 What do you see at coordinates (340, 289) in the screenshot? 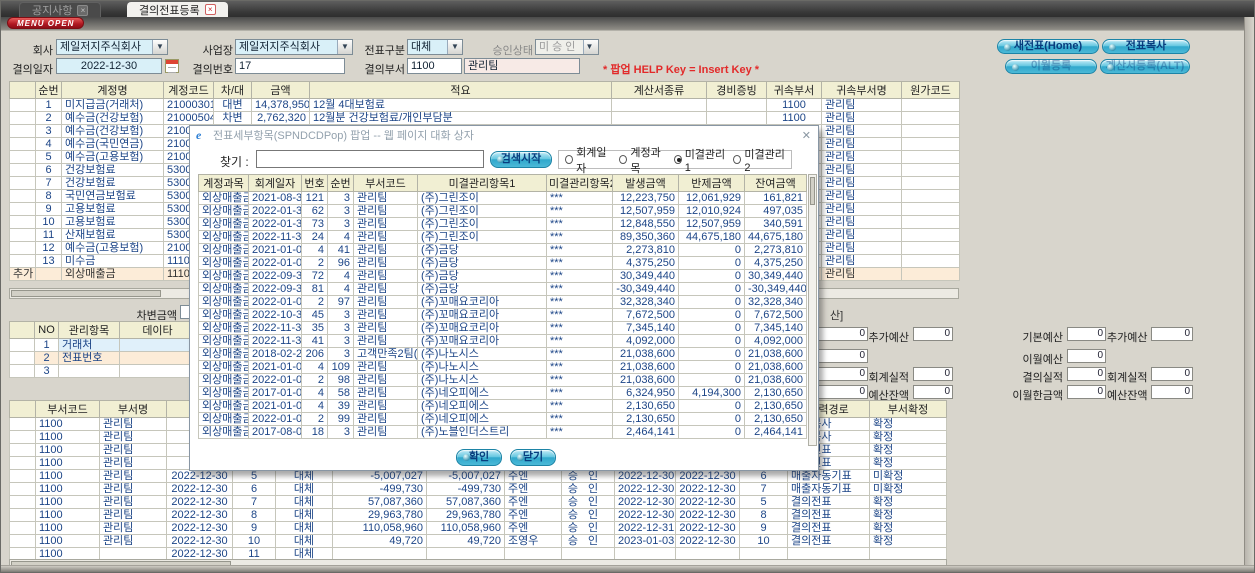
I see `cell-seq: 4` at bounding box center [340, 289].